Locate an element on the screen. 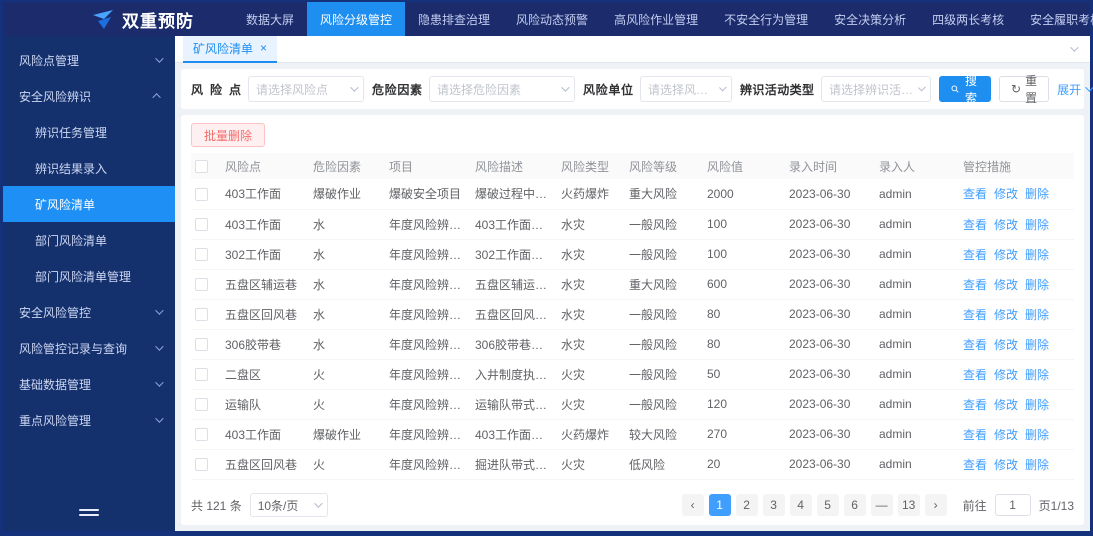 This screenshot has height=536, width=1093. cell-type: 水灾 is located at coordinates (591, 254).